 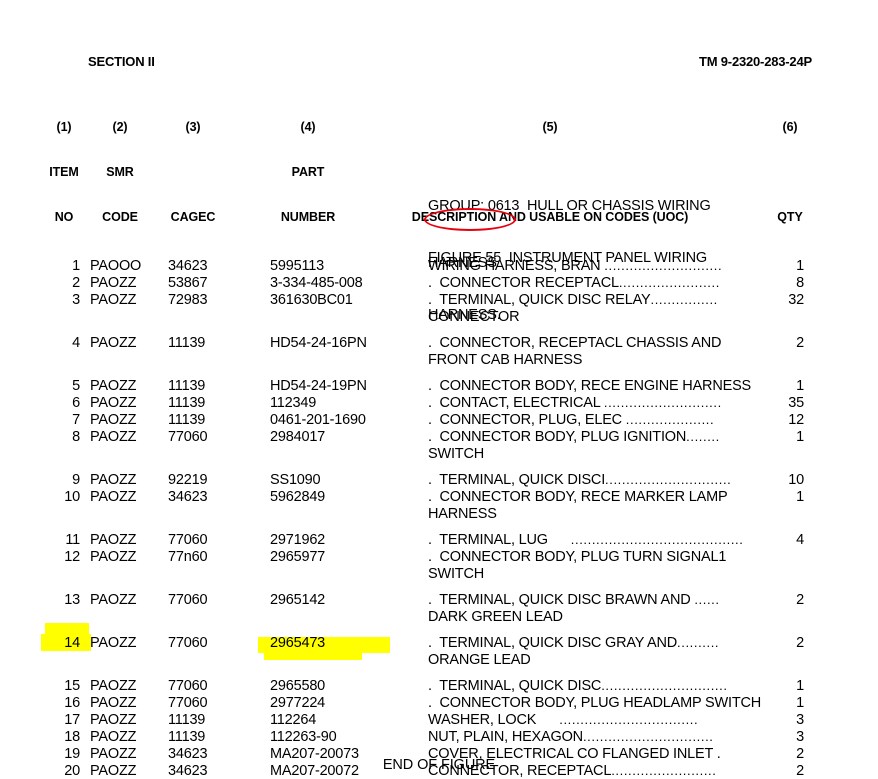 What do you see at coordinates (298, 437) in the screenshot?
I see `cell-part-number: 2984017` at bounding box center [298, 437].